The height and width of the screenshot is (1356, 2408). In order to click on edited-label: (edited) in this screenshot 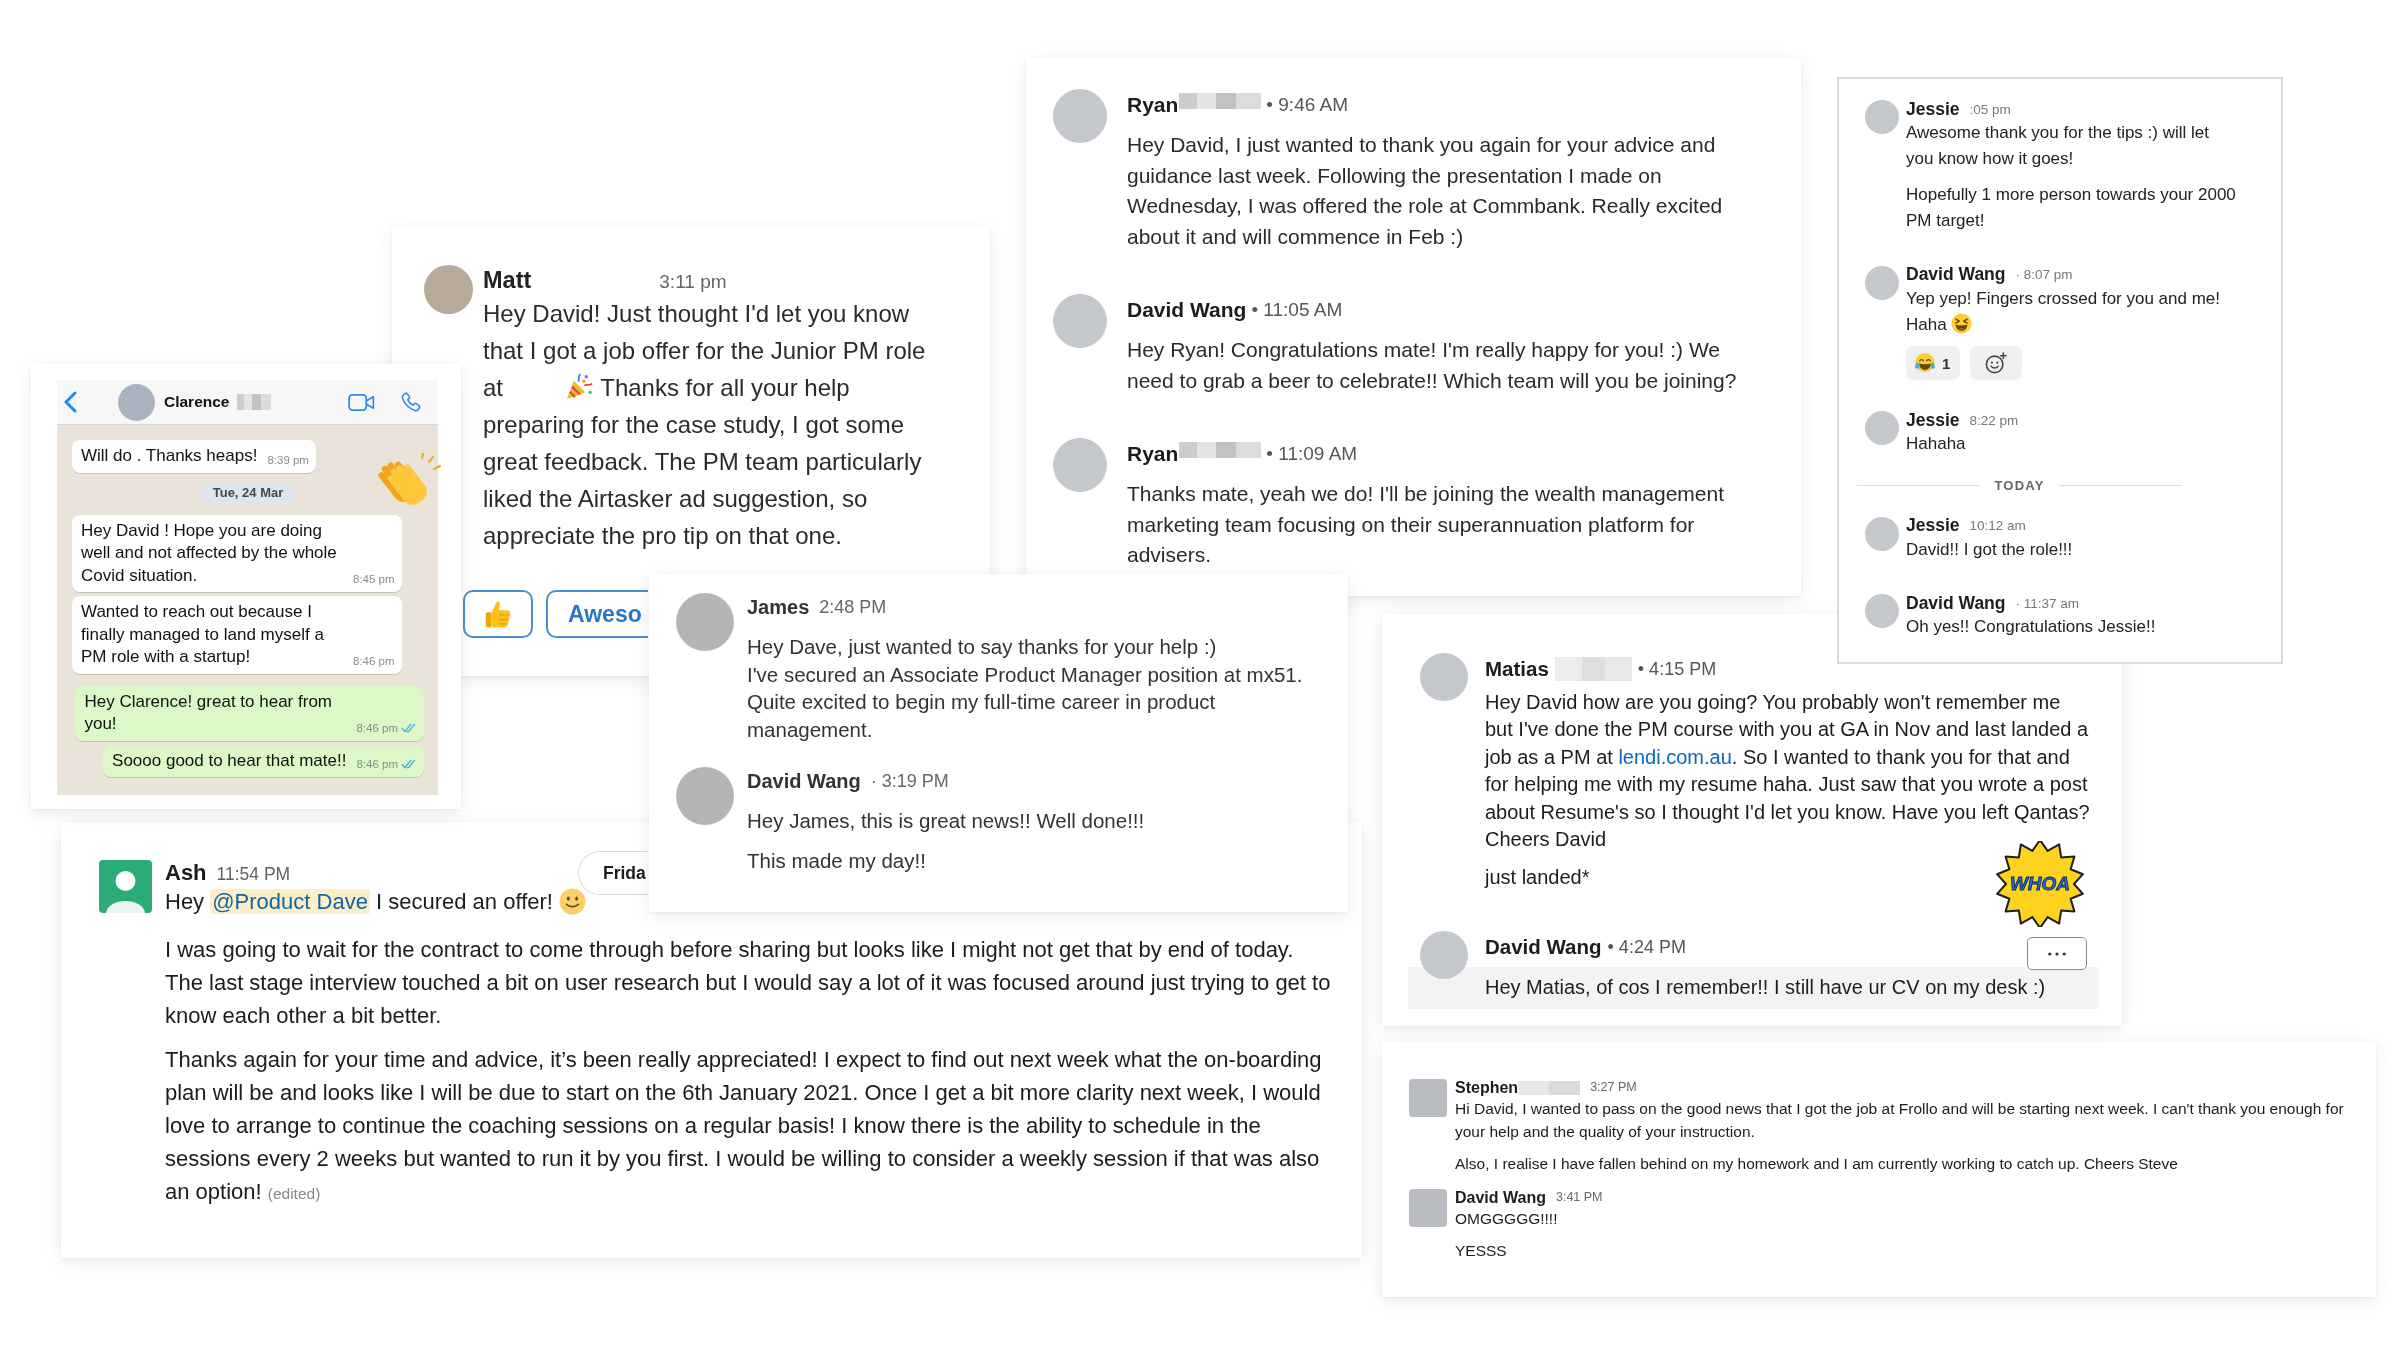, I will do `click(294, 1193)`.